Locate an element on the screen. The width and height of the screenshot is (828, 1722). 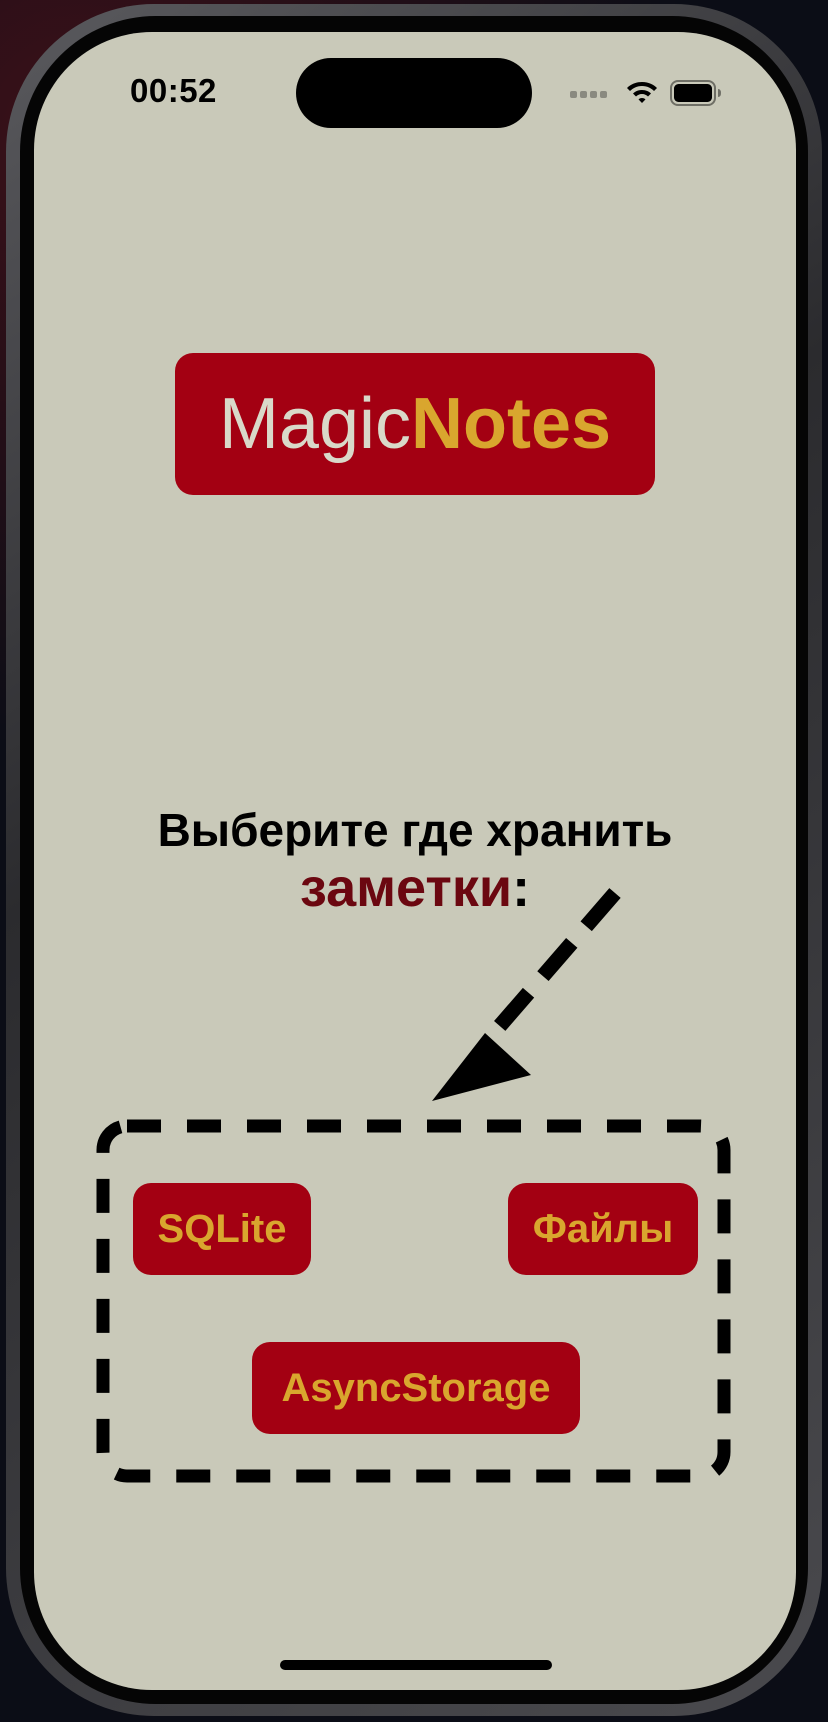
logo-text-notes: Notes is located at coordinates (511, 424).